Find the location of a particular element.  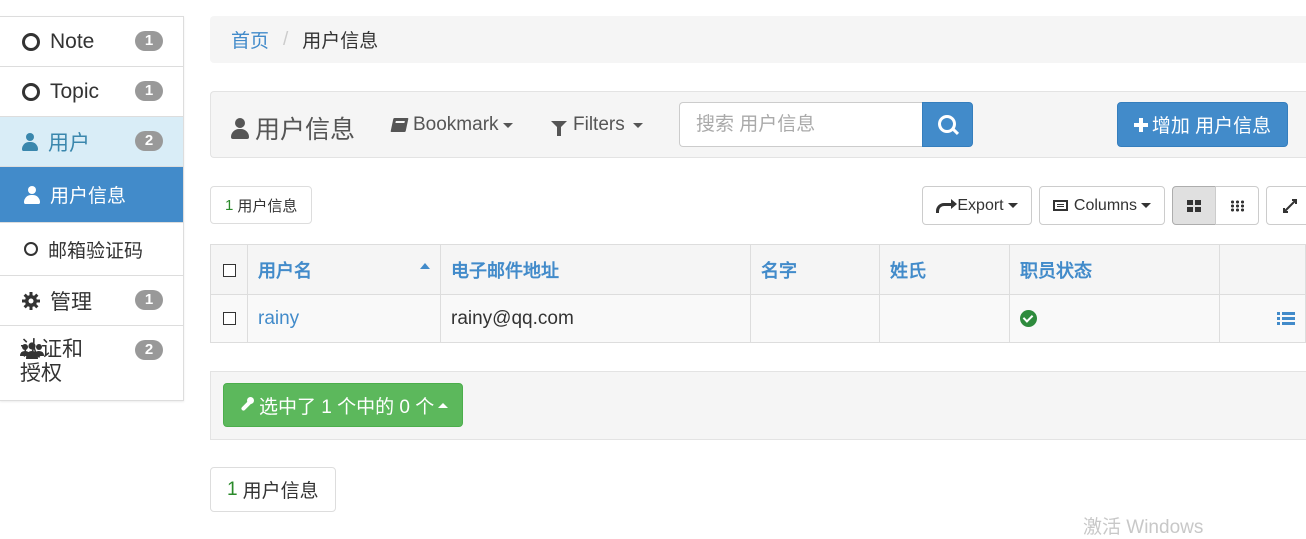

filter-icon is located at coordinates (559, 128).